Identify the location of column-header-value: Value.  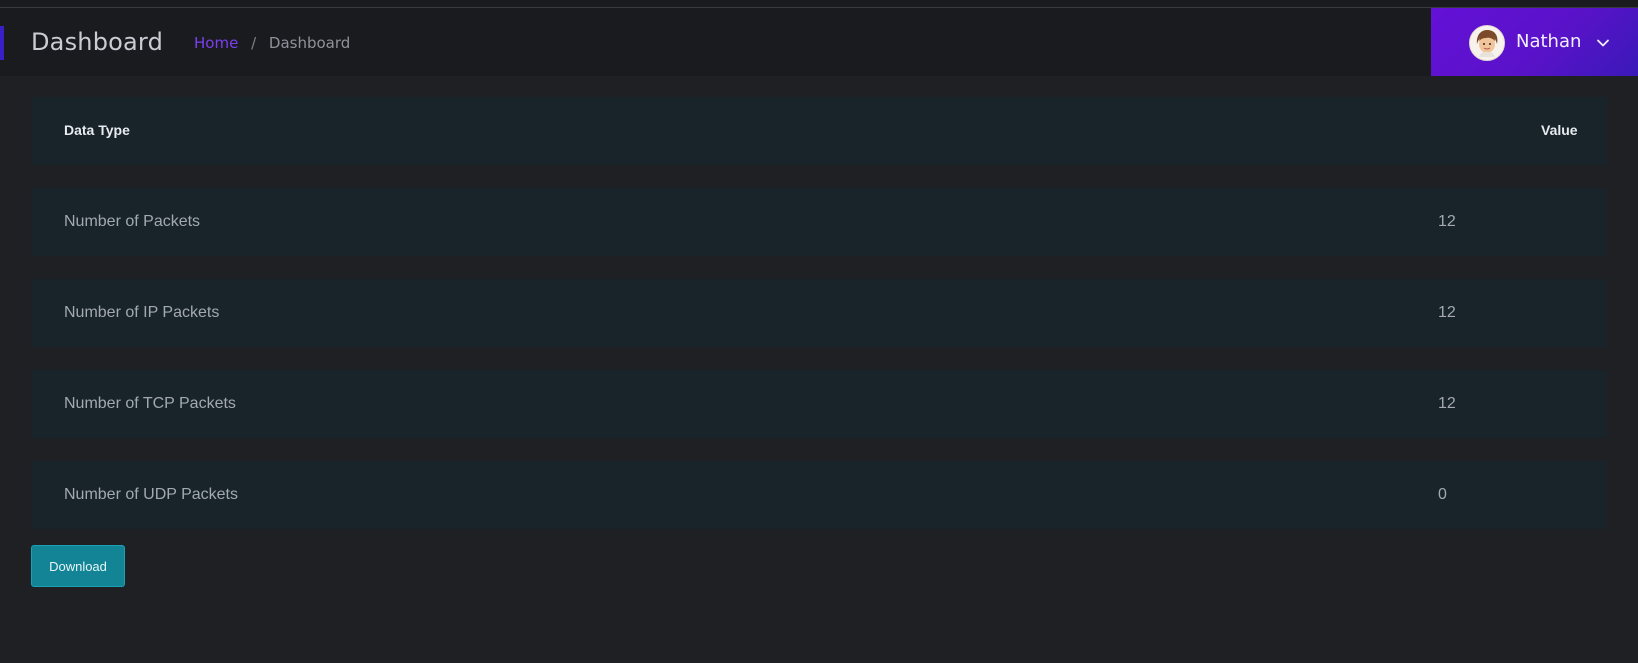
(1559, 130).